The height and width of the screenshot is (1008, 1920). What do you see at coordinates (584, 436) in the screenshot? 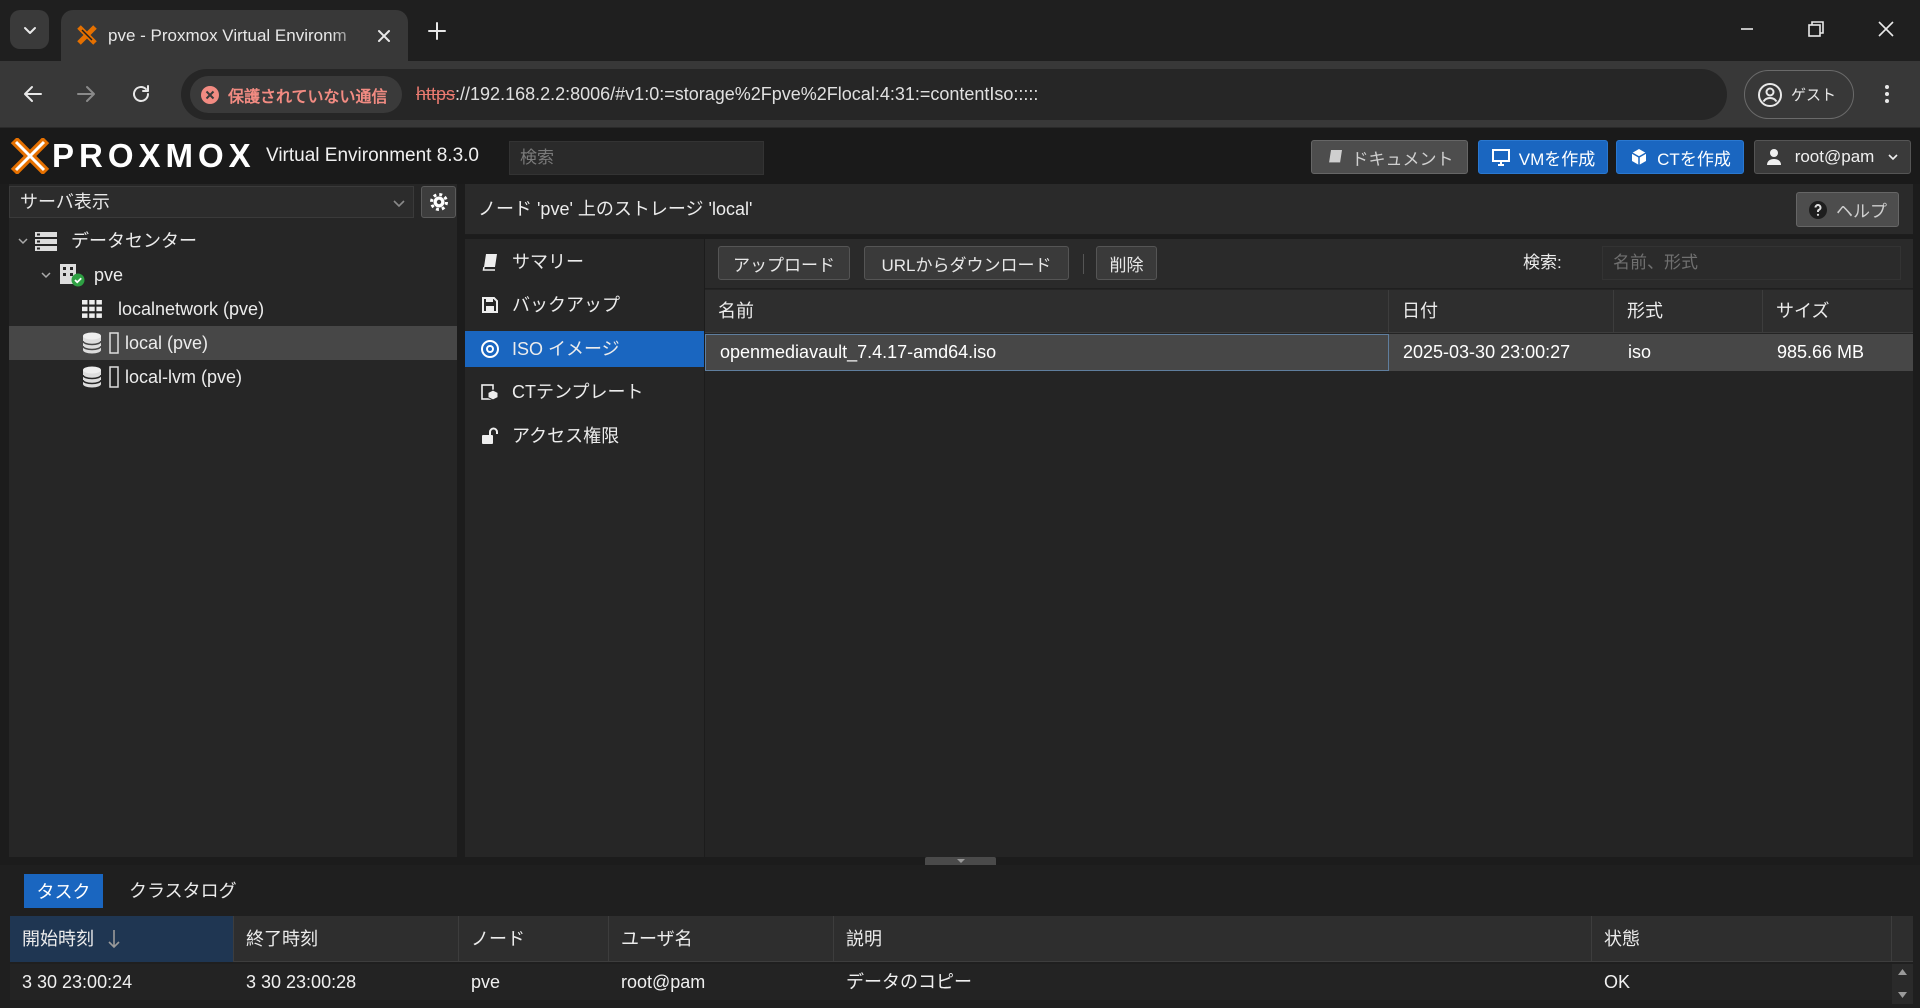
I see `nav-item-permissions: アクセス権限` at bounding box center [584, 436].